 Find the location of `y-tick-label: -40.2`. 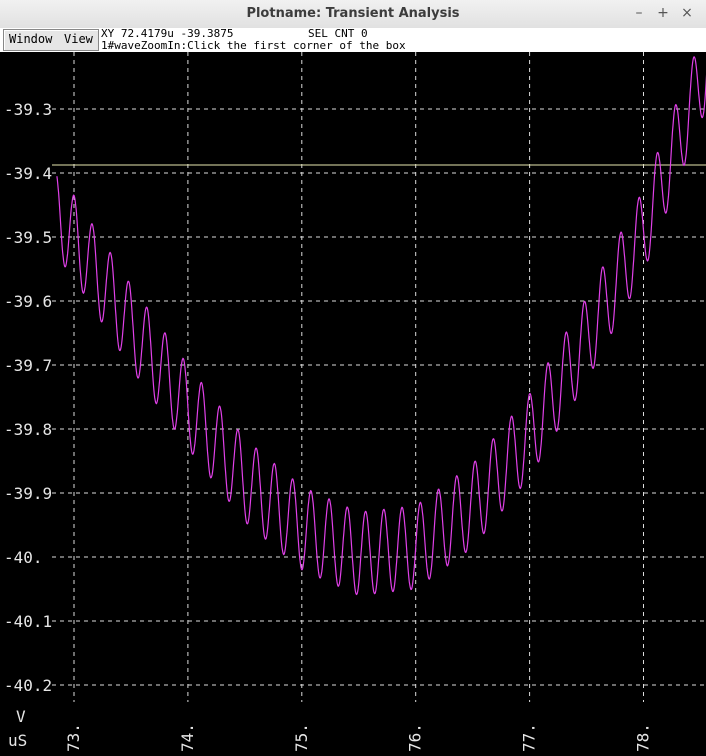

y-tick-label: -40.2 is located at coordinates (28, 685).